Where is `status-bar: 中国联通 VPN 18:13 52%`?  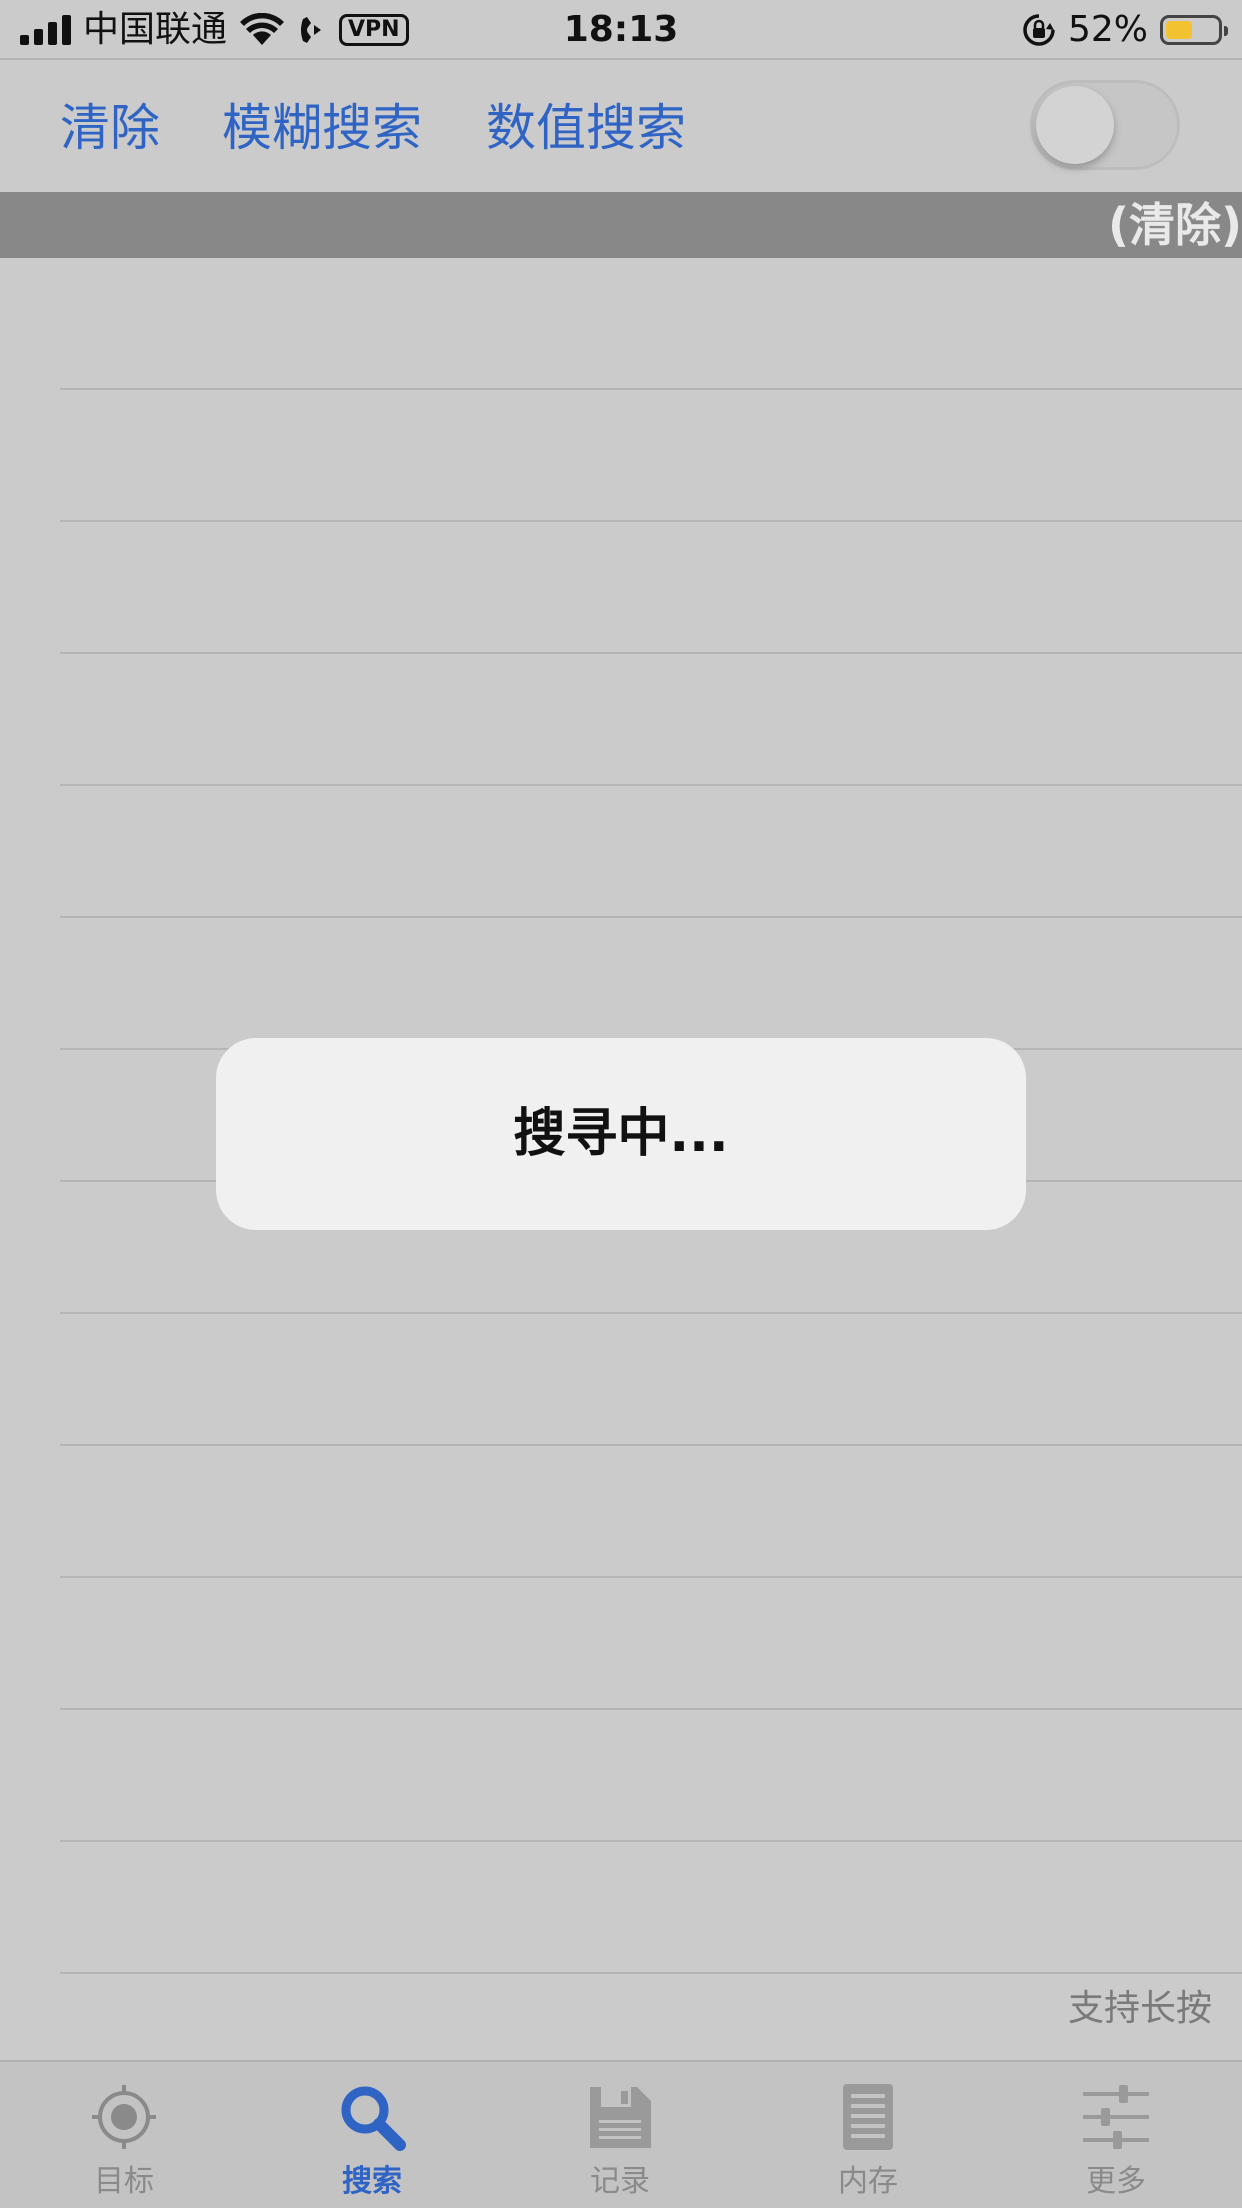
status-bar: 中国联通 VPN 18:13 52% is located at coordinates (621, 29).